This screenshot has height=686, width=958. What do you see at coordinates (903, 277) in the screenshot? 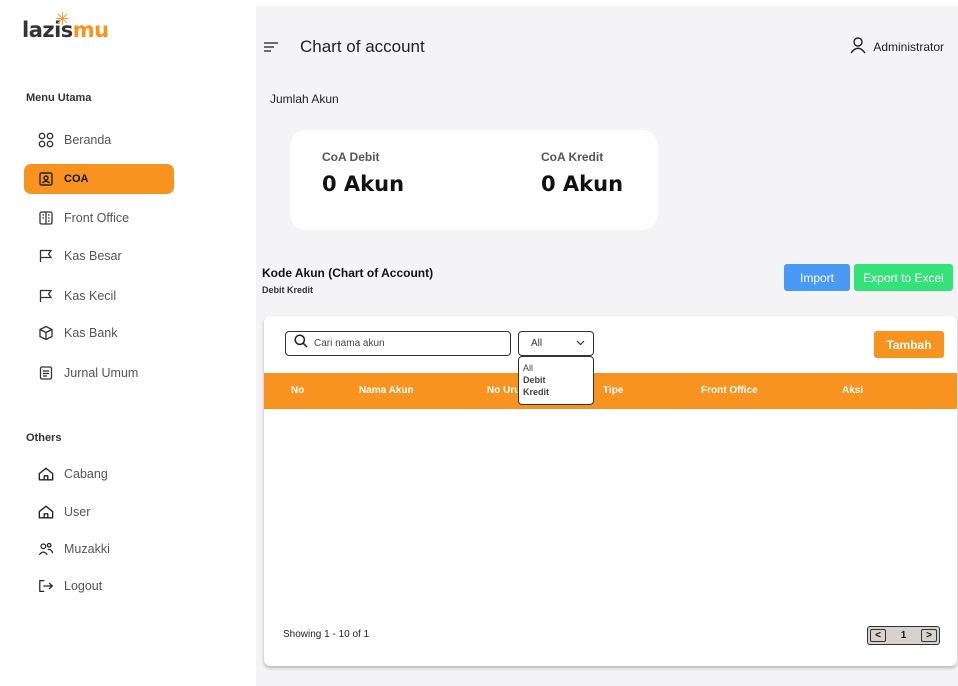
I see `export-excel-button: Export to Excel` at bounding box center [903, 277].